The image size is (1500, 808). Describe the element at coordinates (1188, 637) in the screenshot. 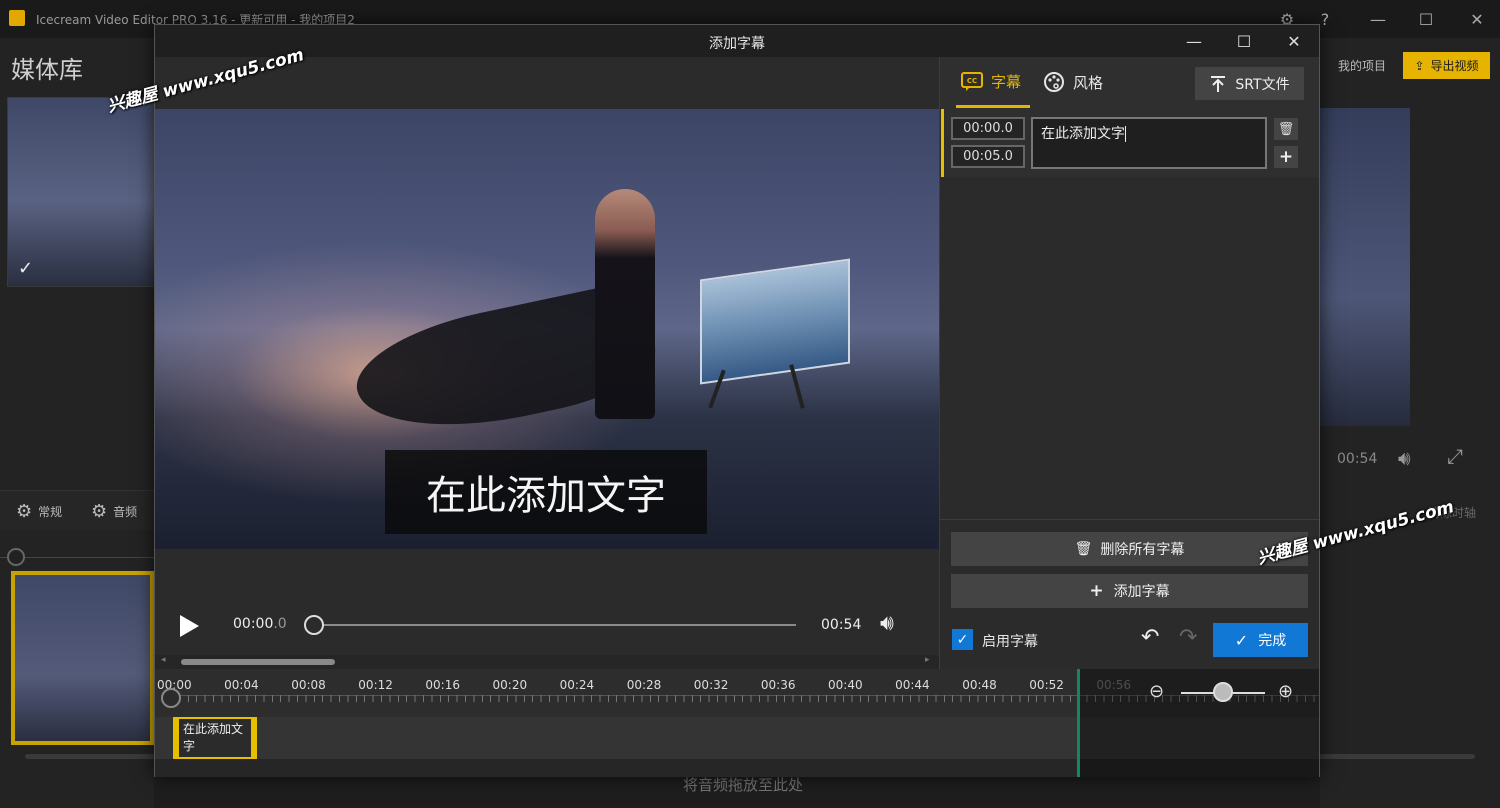

I see `redo-icon: ↷` at that location.